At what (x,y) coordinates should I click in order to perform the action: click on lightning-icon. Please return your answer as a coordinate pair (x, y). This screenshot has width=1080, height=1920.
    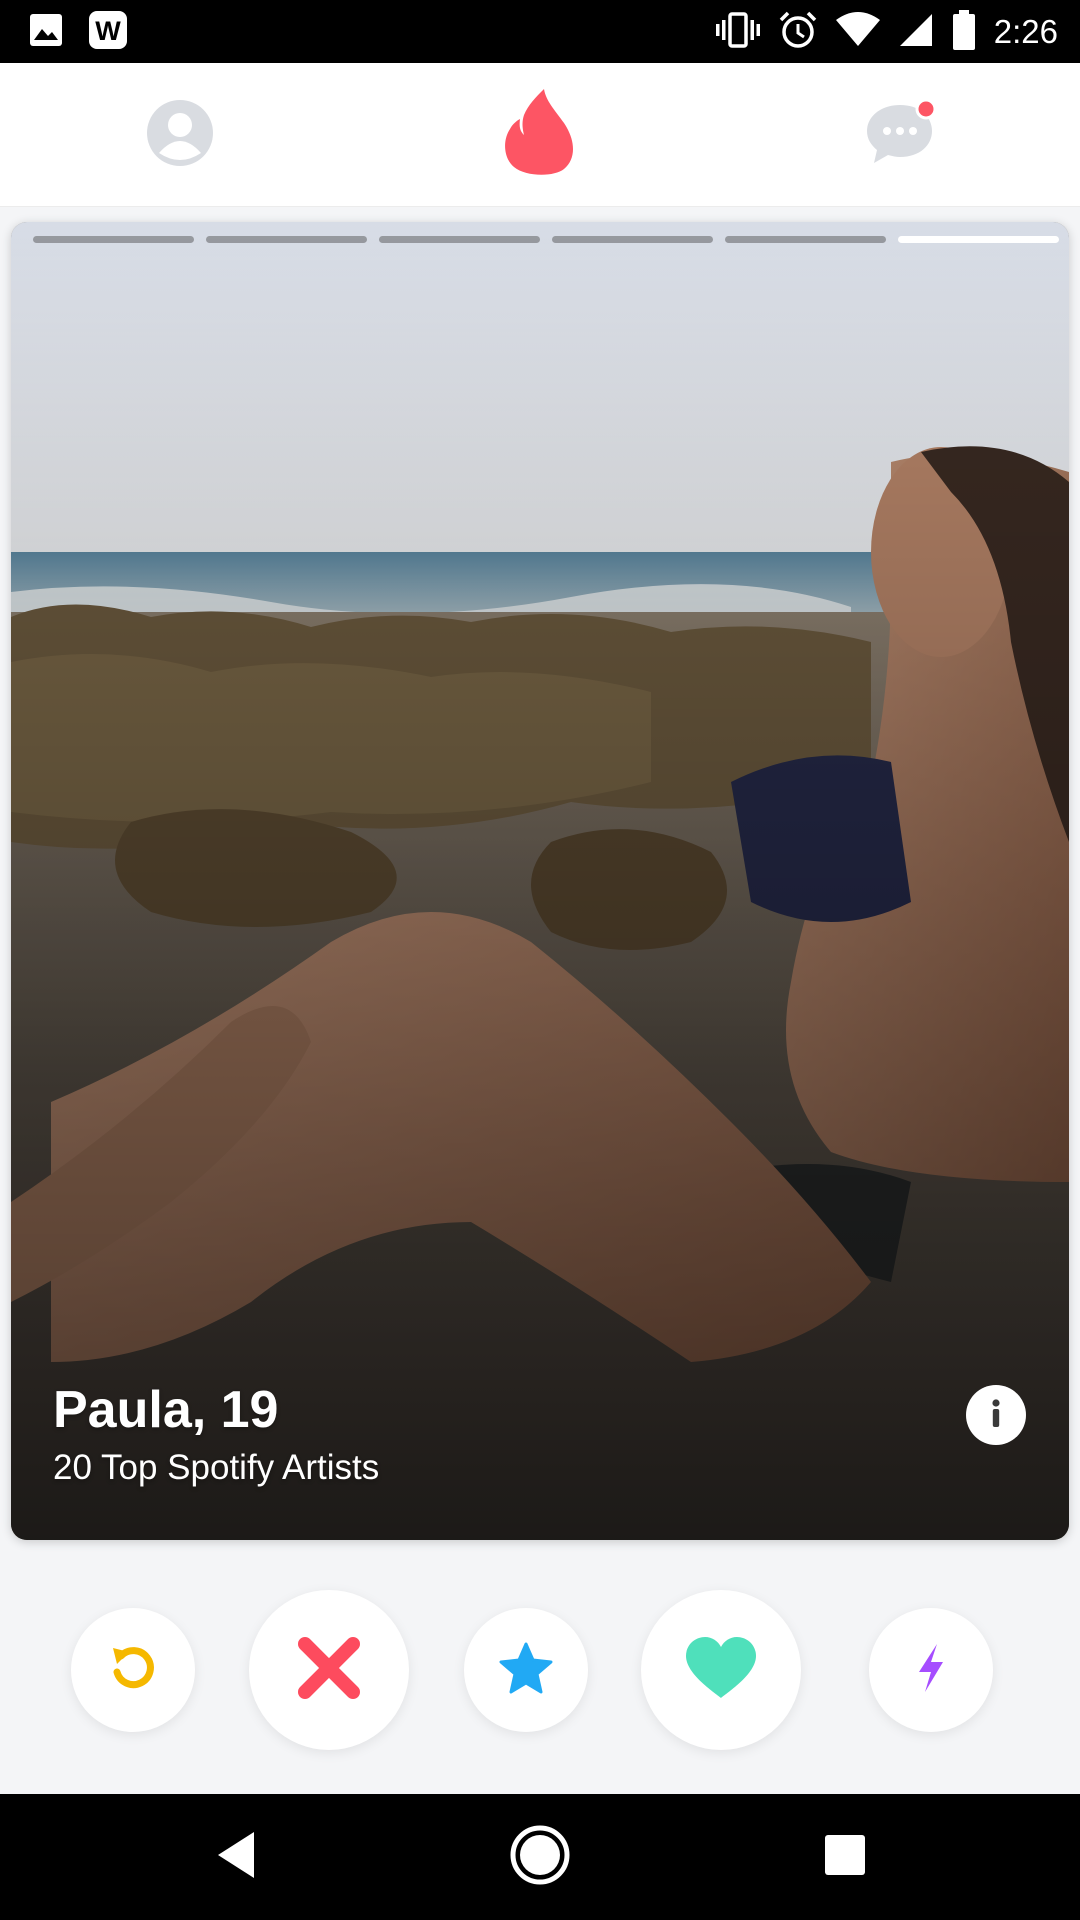
    Looking at the image, I should click on (931, 1670).